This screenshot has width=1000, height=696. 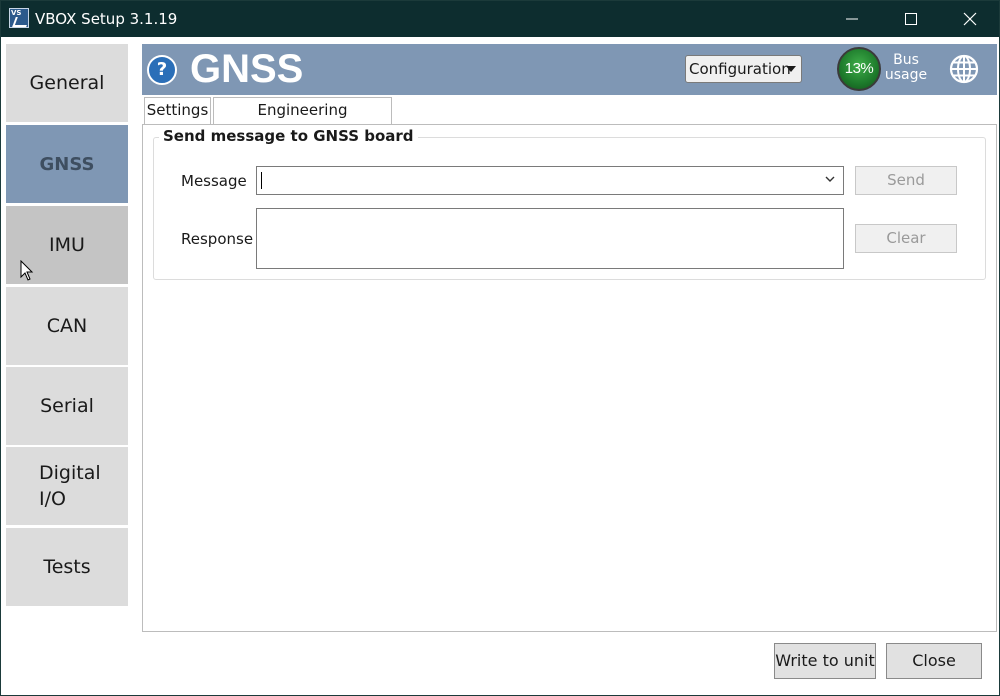 I want to click on bus-usage-gauge: 13%, so click(x=859, y=69).